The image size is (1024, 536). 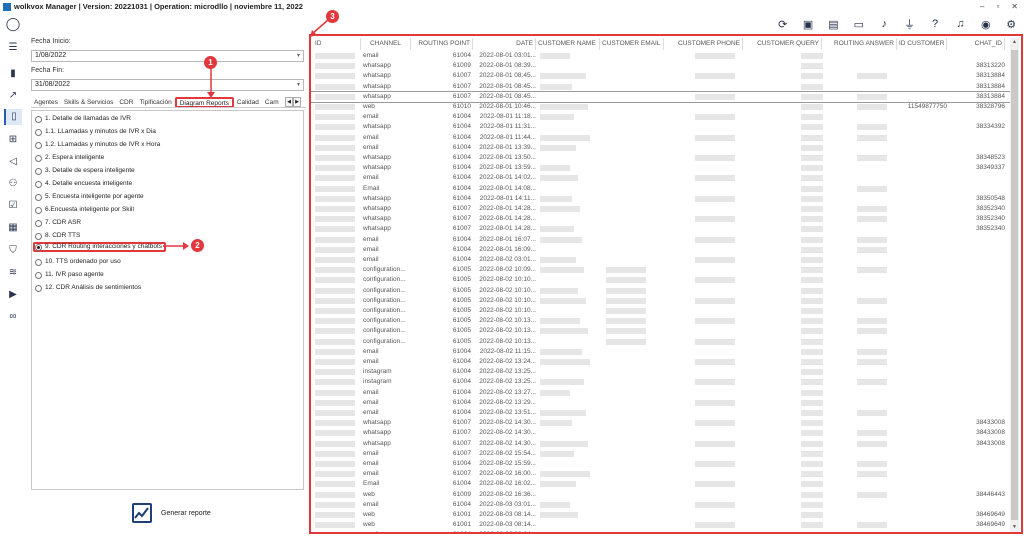 I want to click on tab-scroll-left-icon: ◀, so click(x=289, y=102).